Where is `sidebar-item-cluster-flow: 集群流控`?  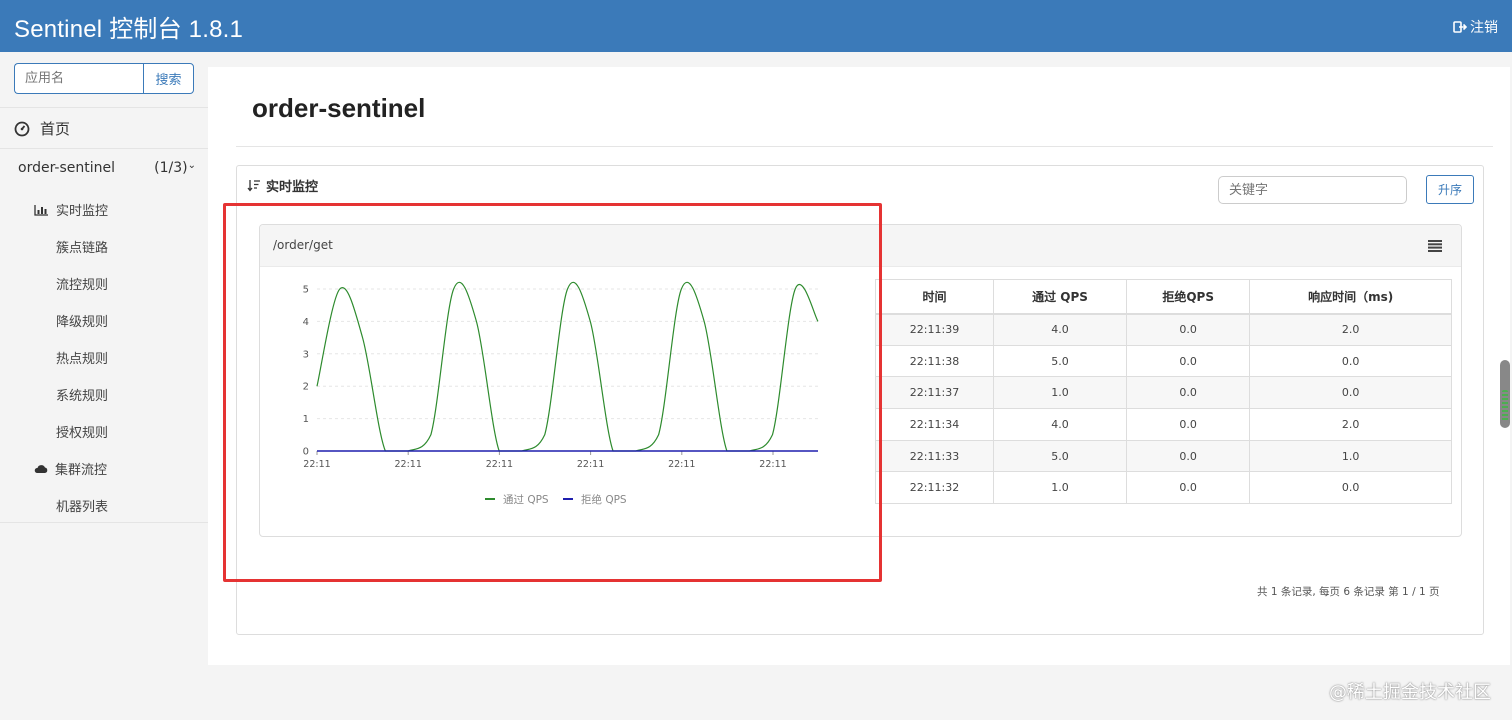
sidebar-item-cluster-flow: 集群流控 is located at coordinates (70, 468).